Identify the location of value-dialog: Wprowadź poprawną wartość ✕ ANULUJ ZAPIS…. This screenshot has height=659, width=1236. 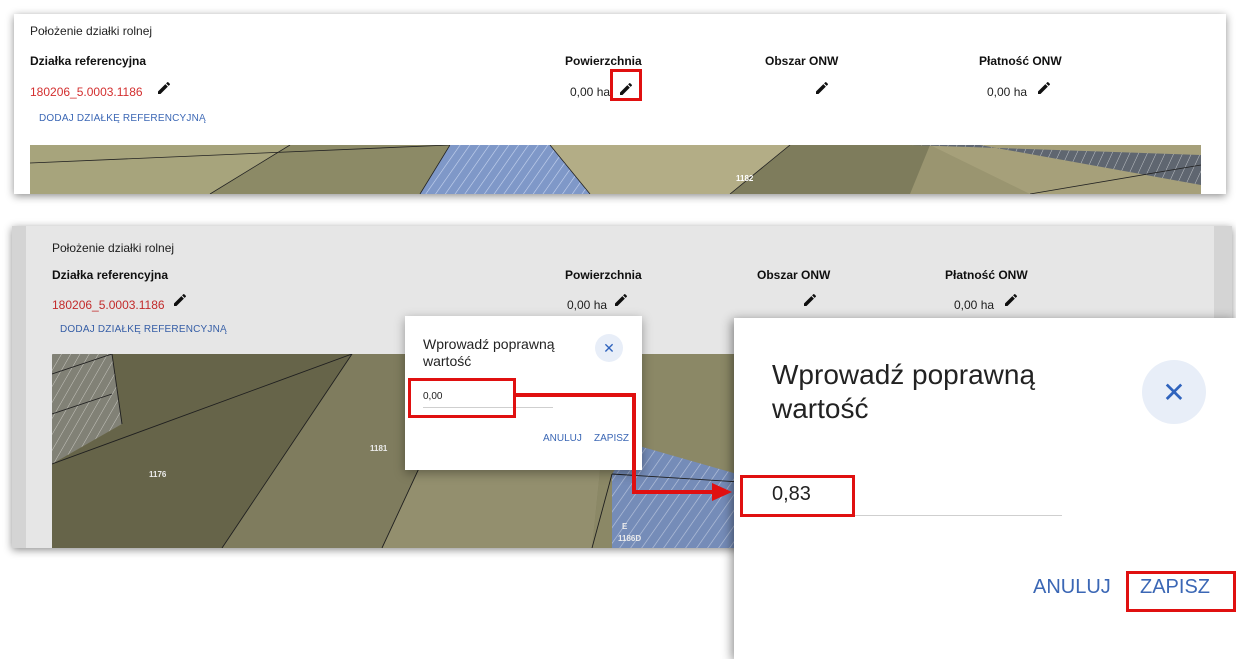
(523, 393).